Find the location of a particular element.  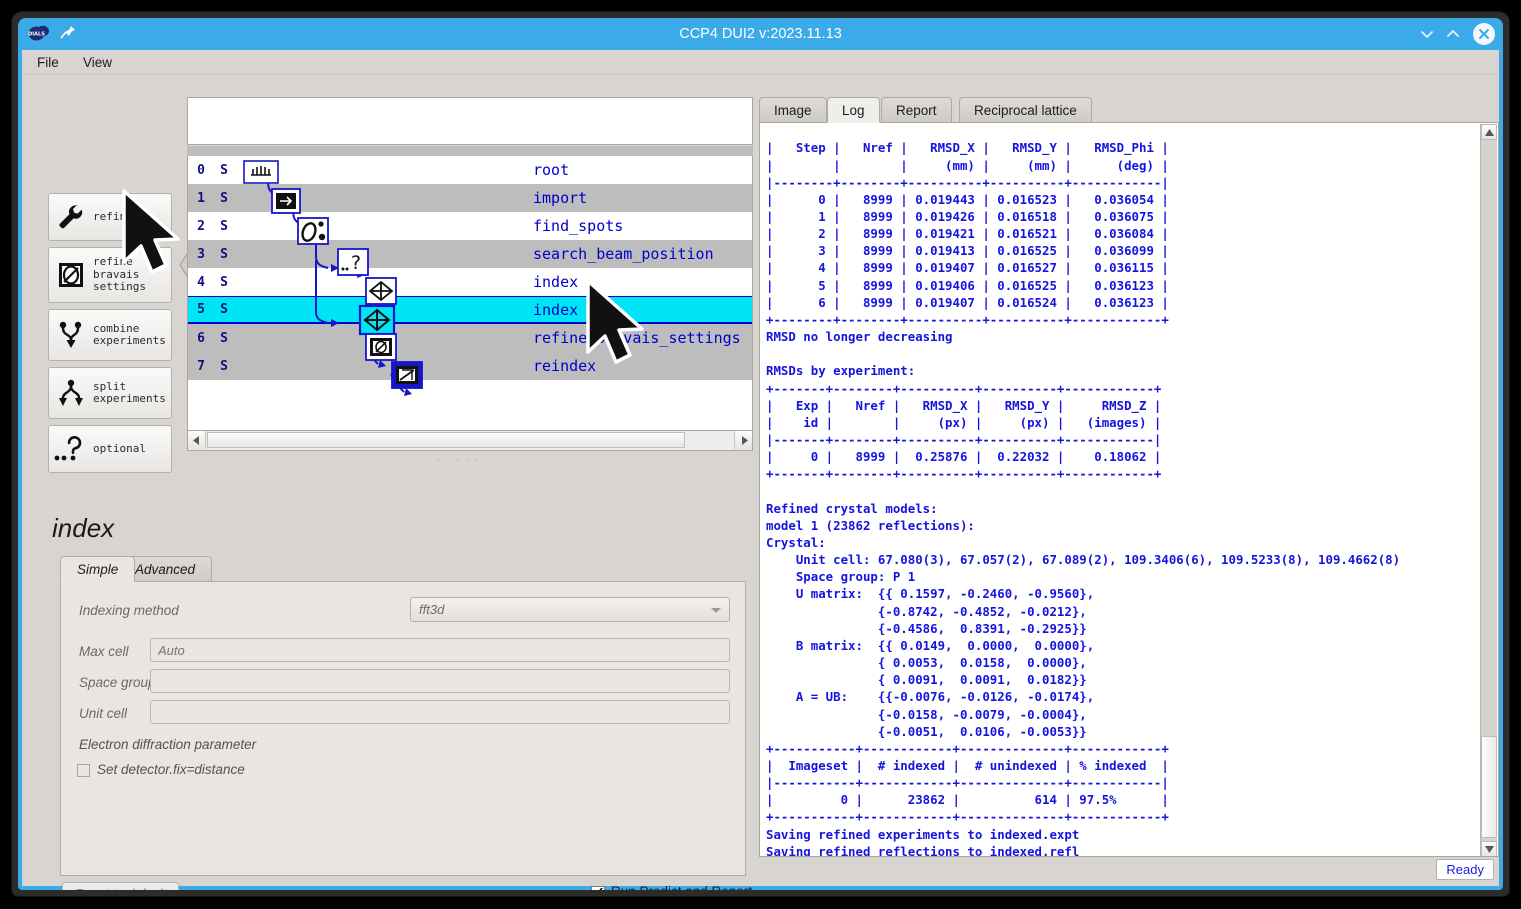

tab-simple: Simple is located at coordinates (98, 569).